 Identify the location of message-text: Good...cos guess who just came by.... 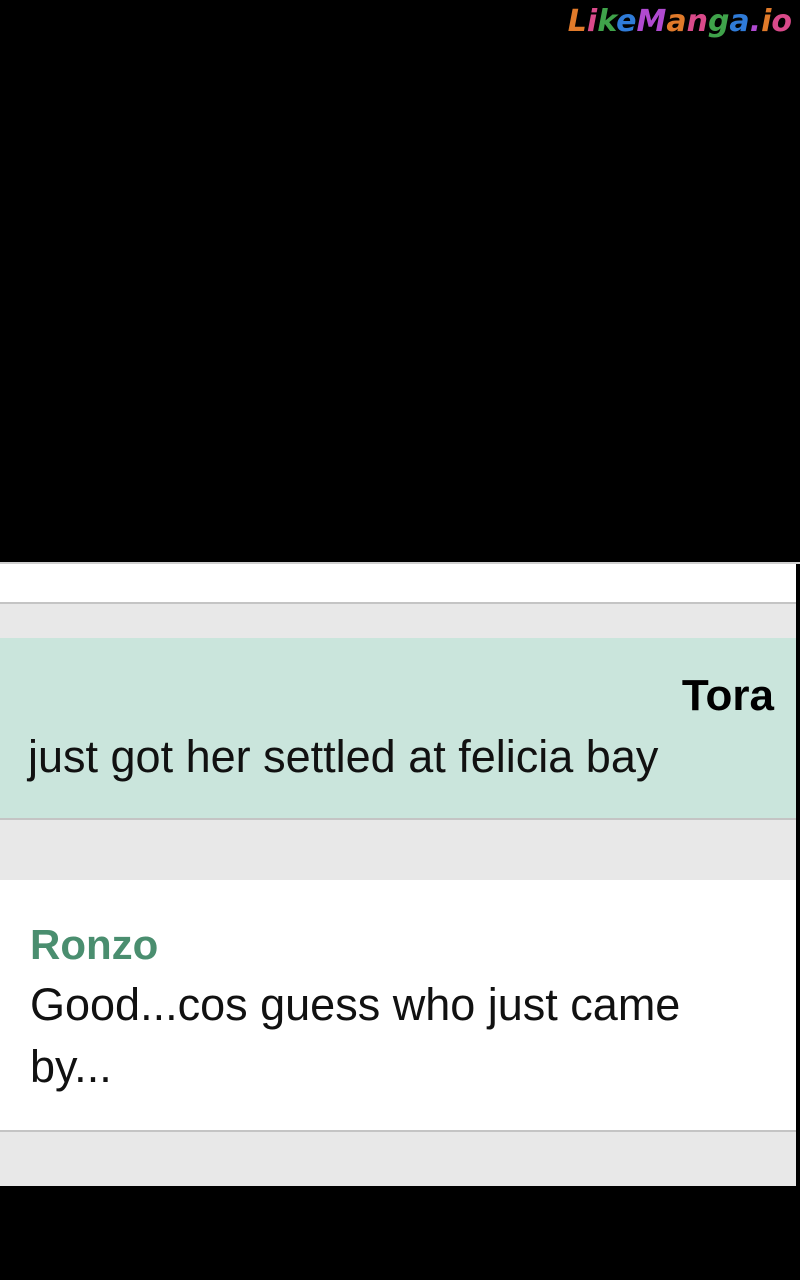
(355, 1035).